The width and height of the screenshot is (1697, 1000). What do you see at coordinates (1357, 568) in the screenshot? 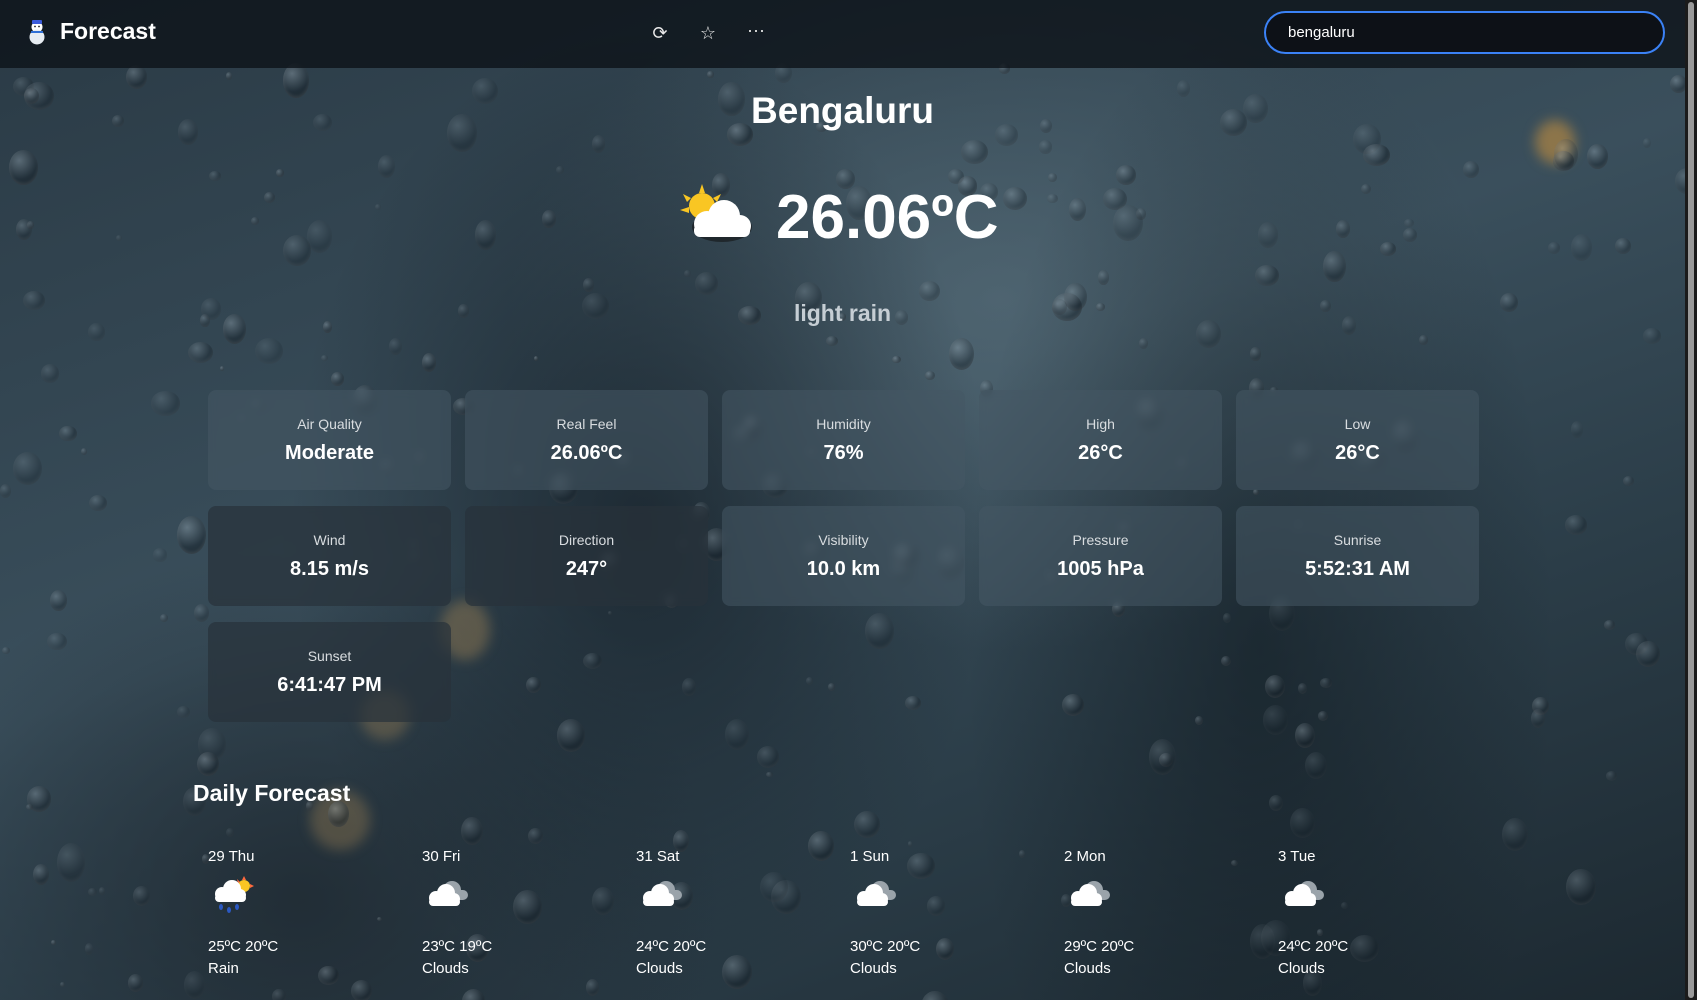
I see `stat-value: 5:52:31 AM` at bounding box center [1357, 568].